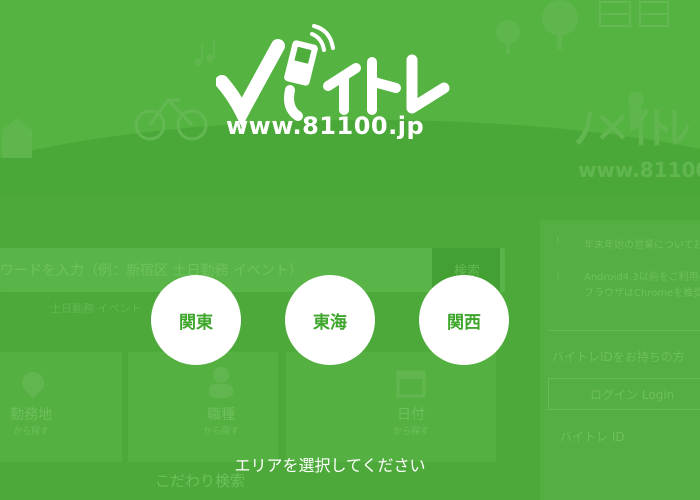  Describe the element at coordinates (464, 320) in the screenshot. I see `region-button-kansai: 関西` at that location.